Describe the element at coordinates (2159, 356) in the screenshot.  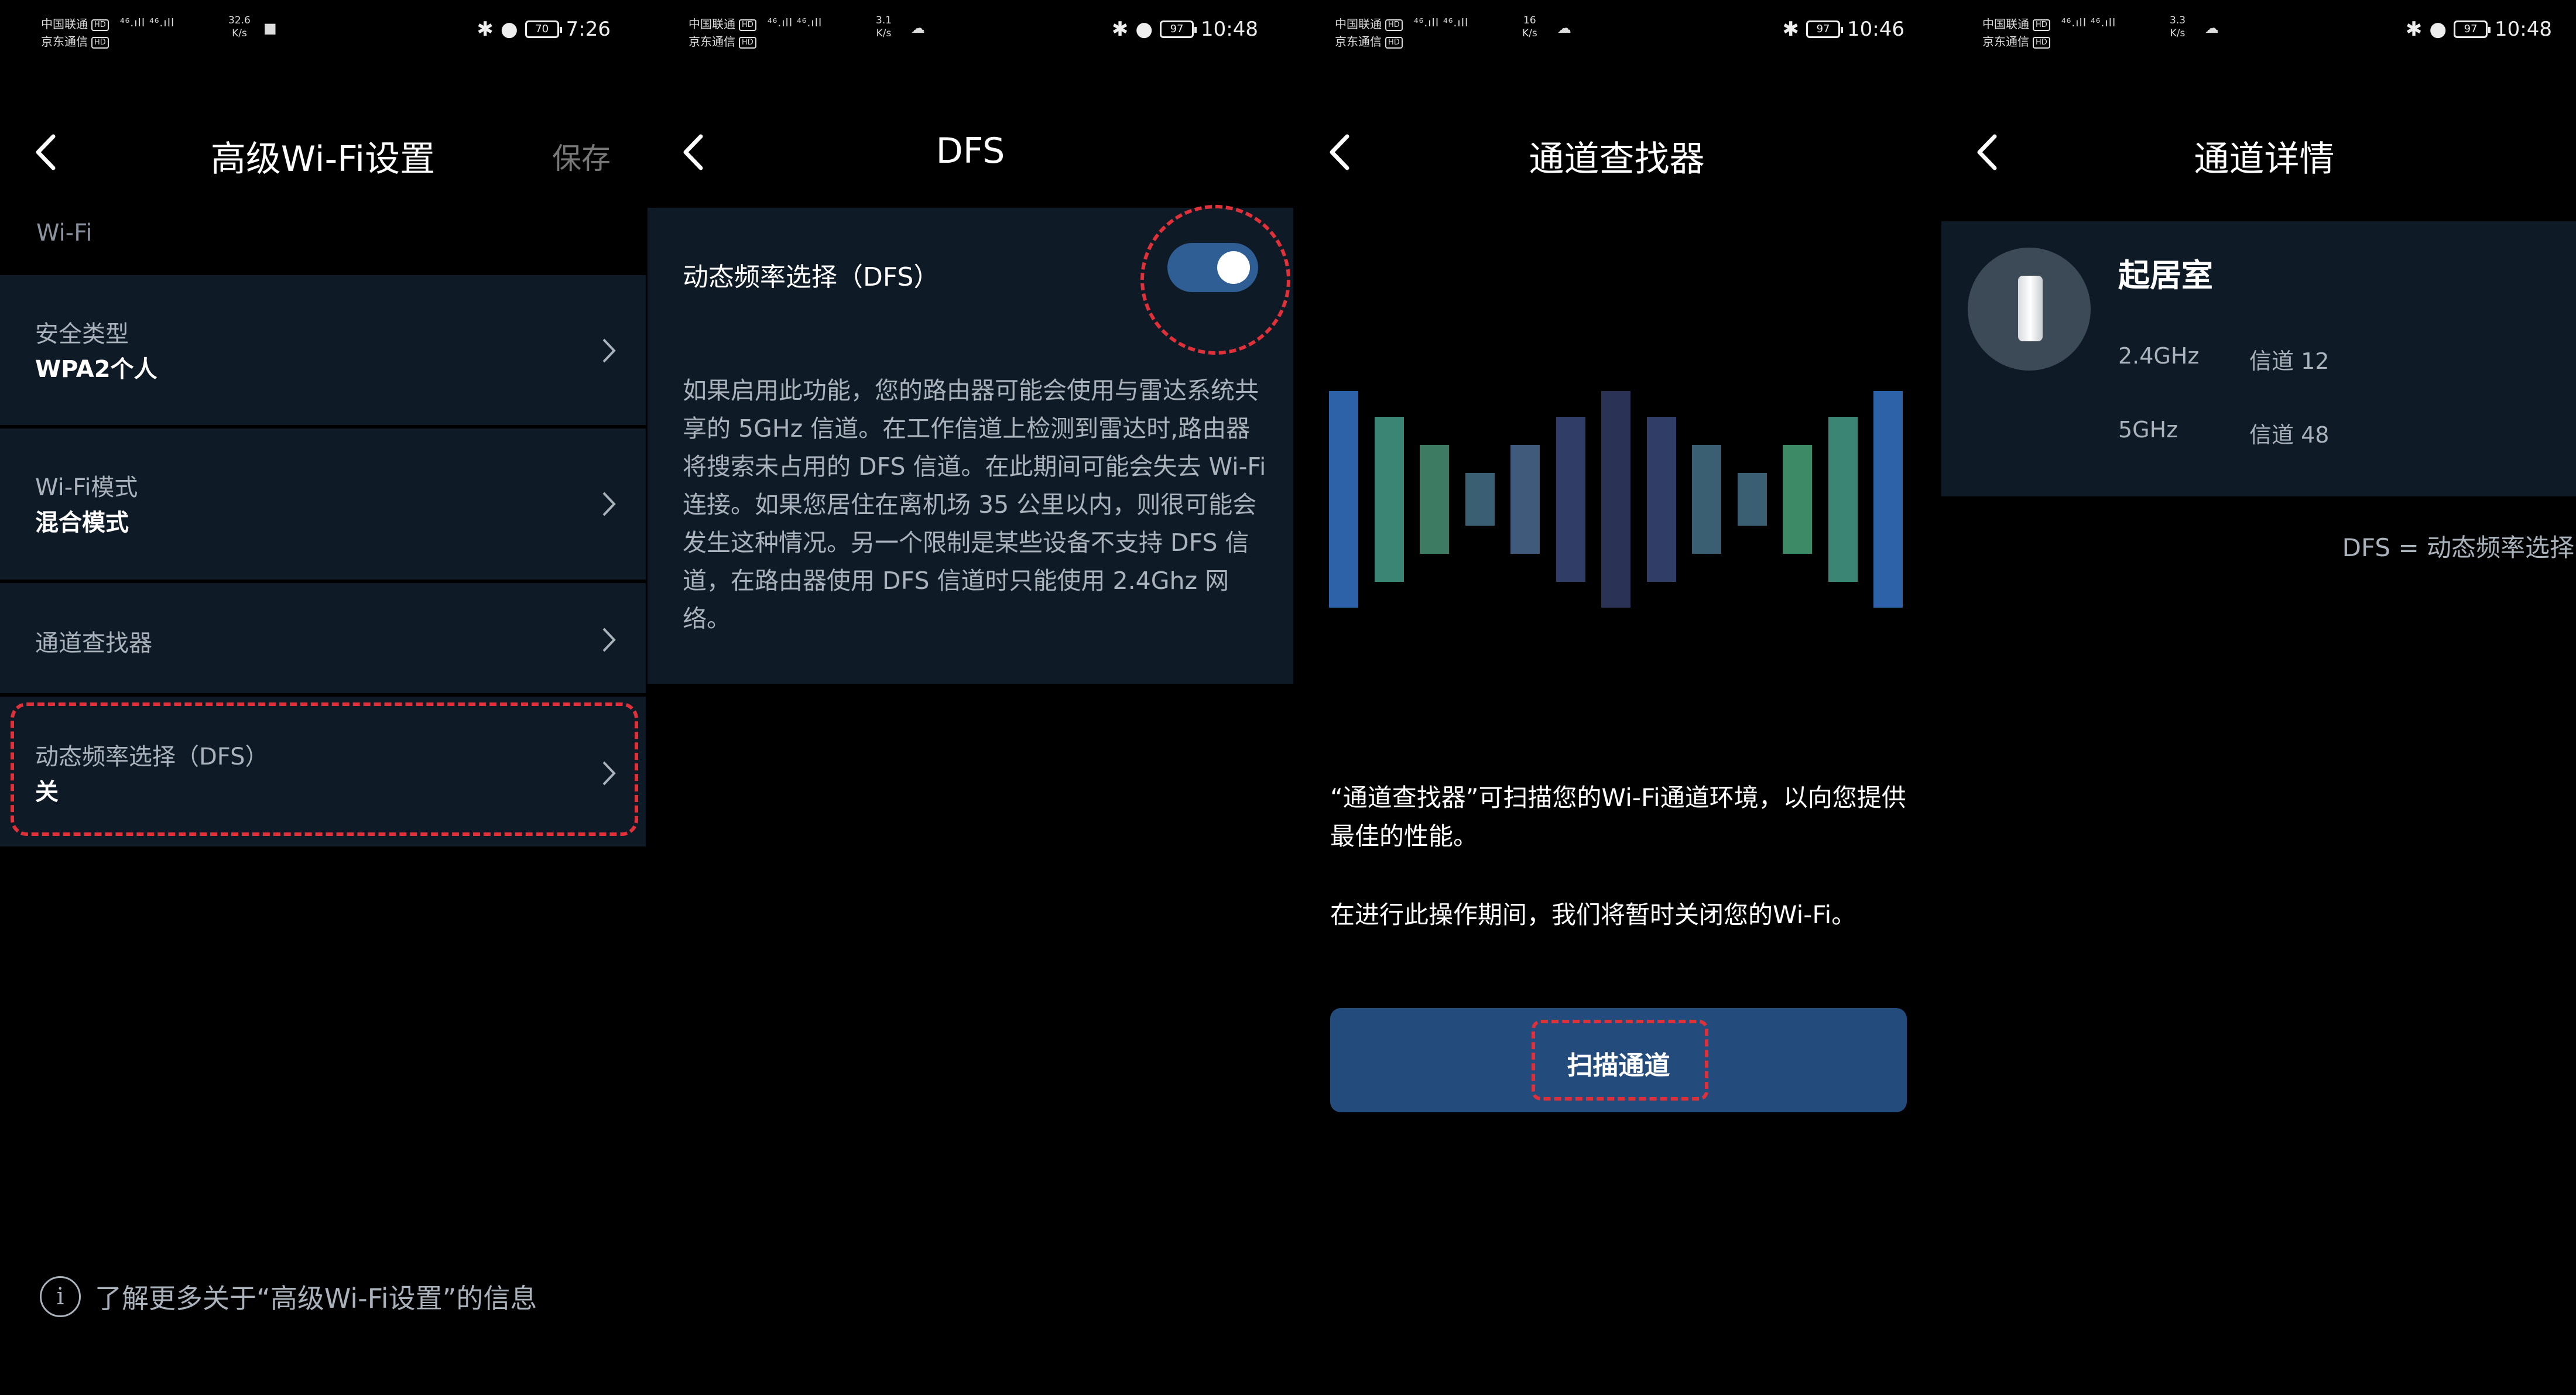
I see `band-label: 2.4GHz` at that location.